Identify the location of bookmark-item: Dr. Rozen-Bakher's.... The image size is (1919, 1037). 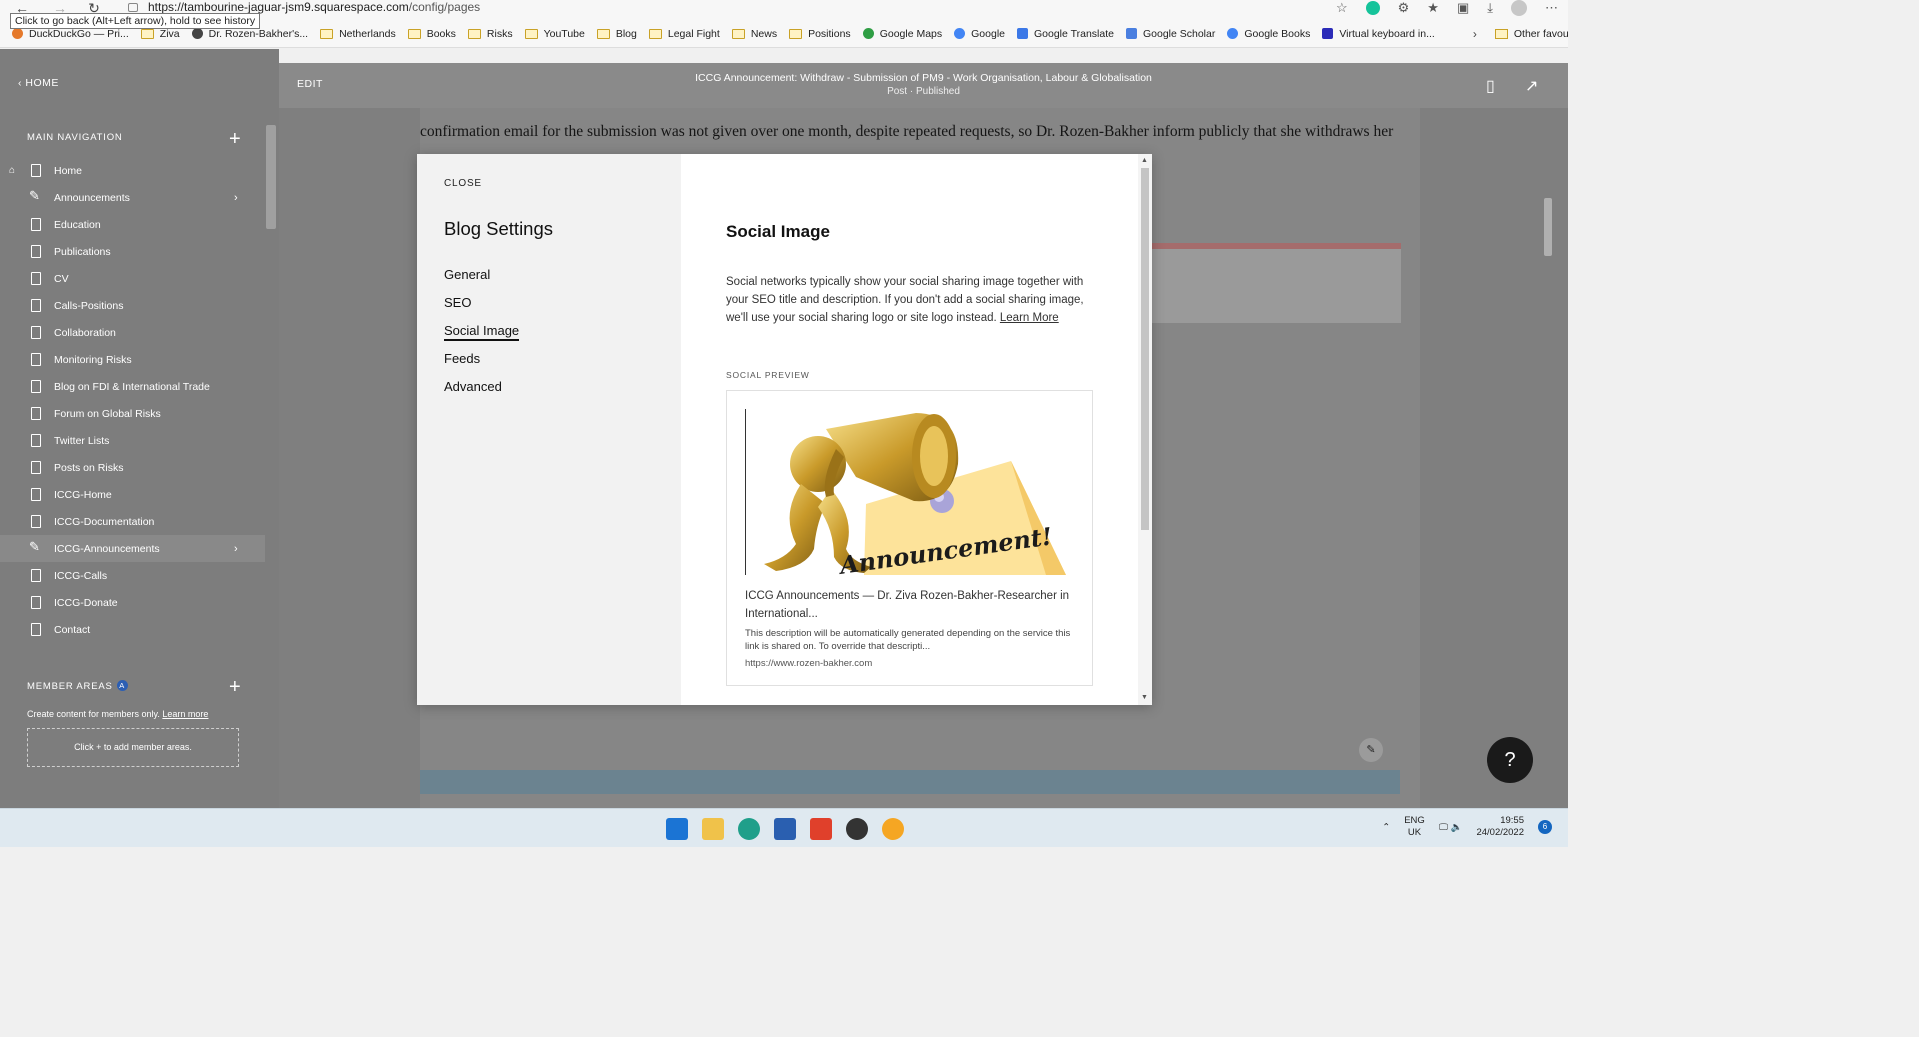
(249, 34).